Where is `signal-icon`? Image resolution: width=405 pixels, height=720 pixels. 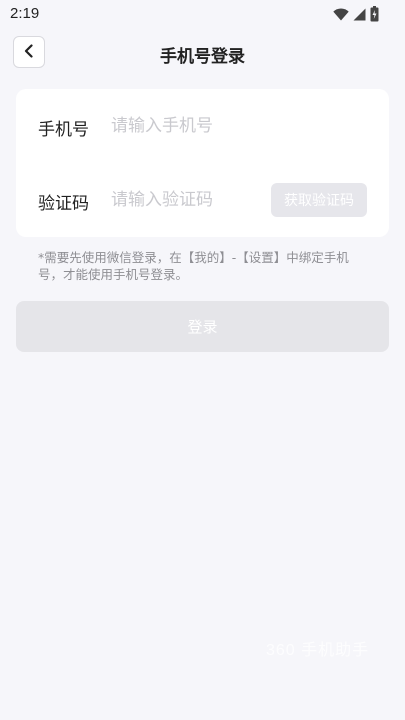
signal-icon is located at coordinates (359, 14).